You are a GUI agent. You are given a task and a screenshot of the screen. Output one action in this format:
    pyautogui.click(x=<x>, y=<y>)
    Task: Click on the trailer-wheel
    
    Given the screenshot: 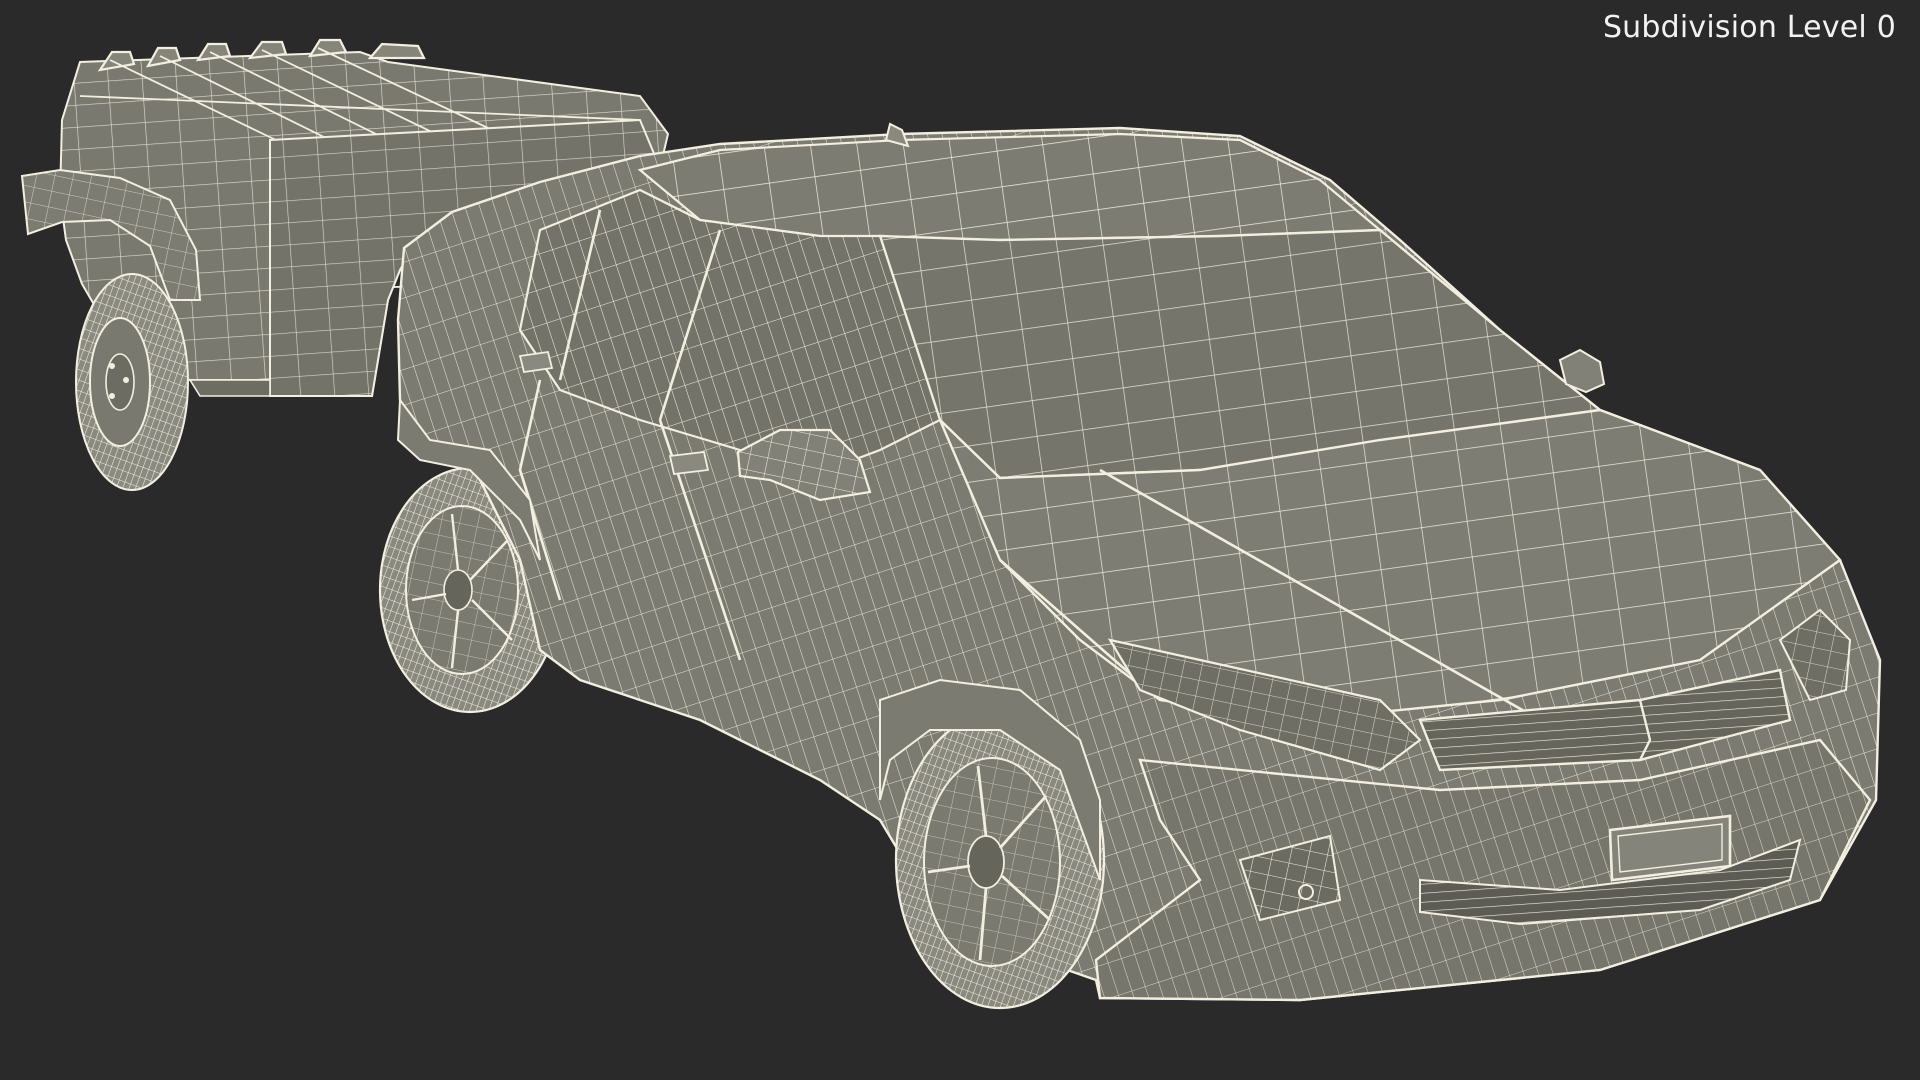 What is the action you would take?
    pyautogui.click(x=132, y=382)
    